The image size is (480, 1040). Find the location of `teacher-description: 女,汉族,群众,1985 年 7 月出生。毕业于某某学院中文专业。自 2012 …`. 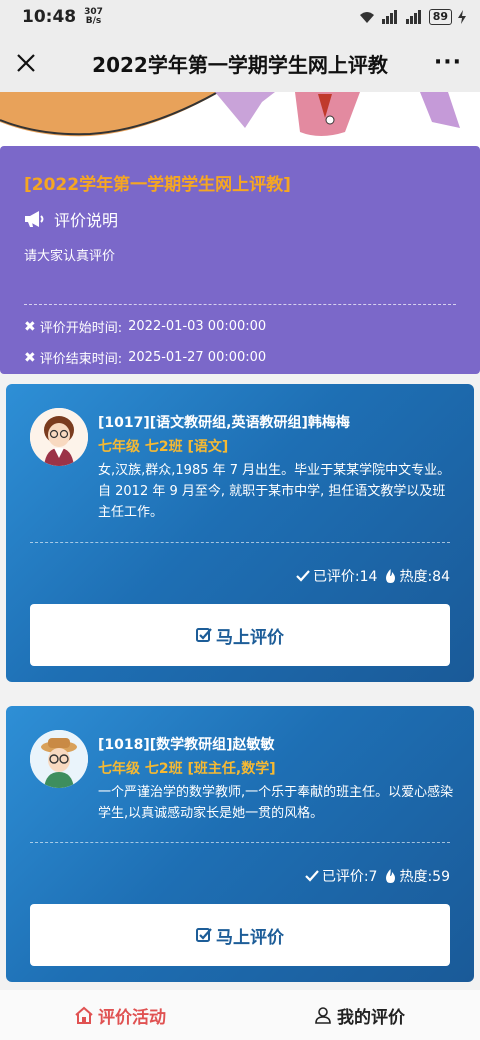

teacher-description: 女,汉族,群众,1985 年 7 月出生。毕业于某某学院中文专业。自 2012 … is located at coordinates (274, 491).